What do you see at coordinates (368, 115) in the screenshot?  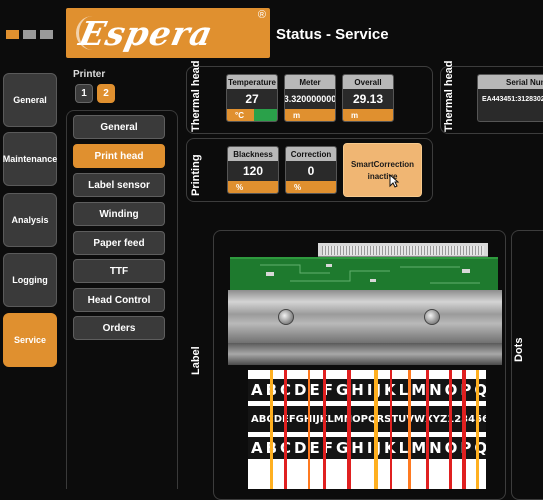 I see `overall-unit: m` at bounding box center [368, 115].